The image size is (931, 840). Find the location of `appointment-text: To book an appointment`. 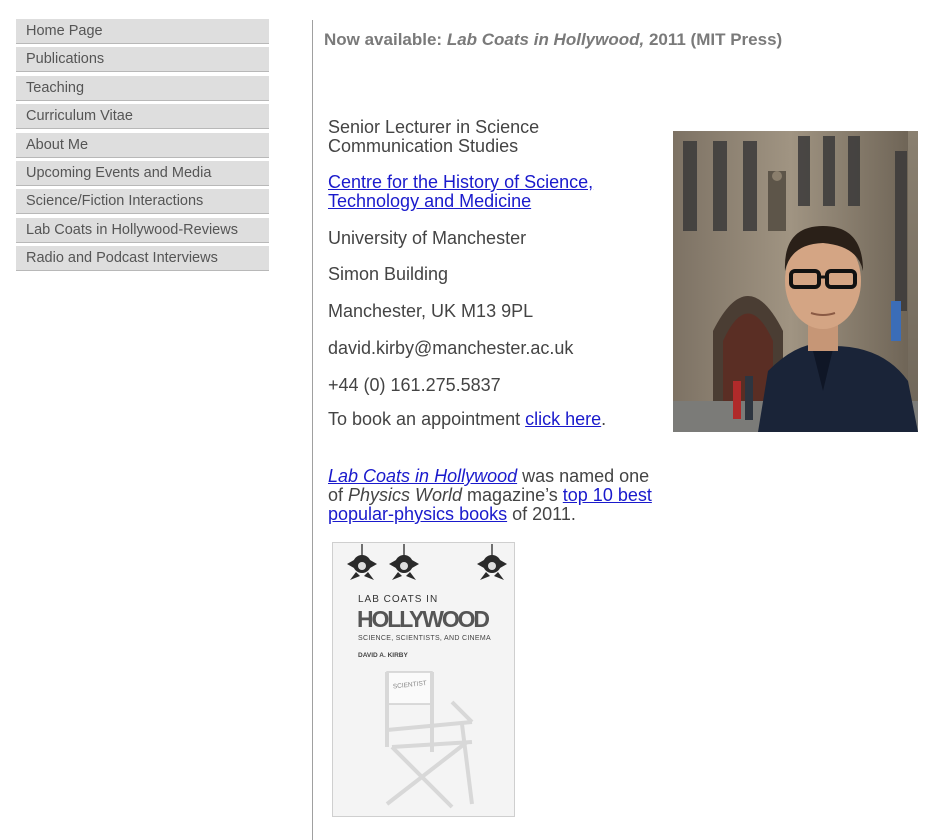

appointment-text: To book an appointment is located at coordinates (427, 419).